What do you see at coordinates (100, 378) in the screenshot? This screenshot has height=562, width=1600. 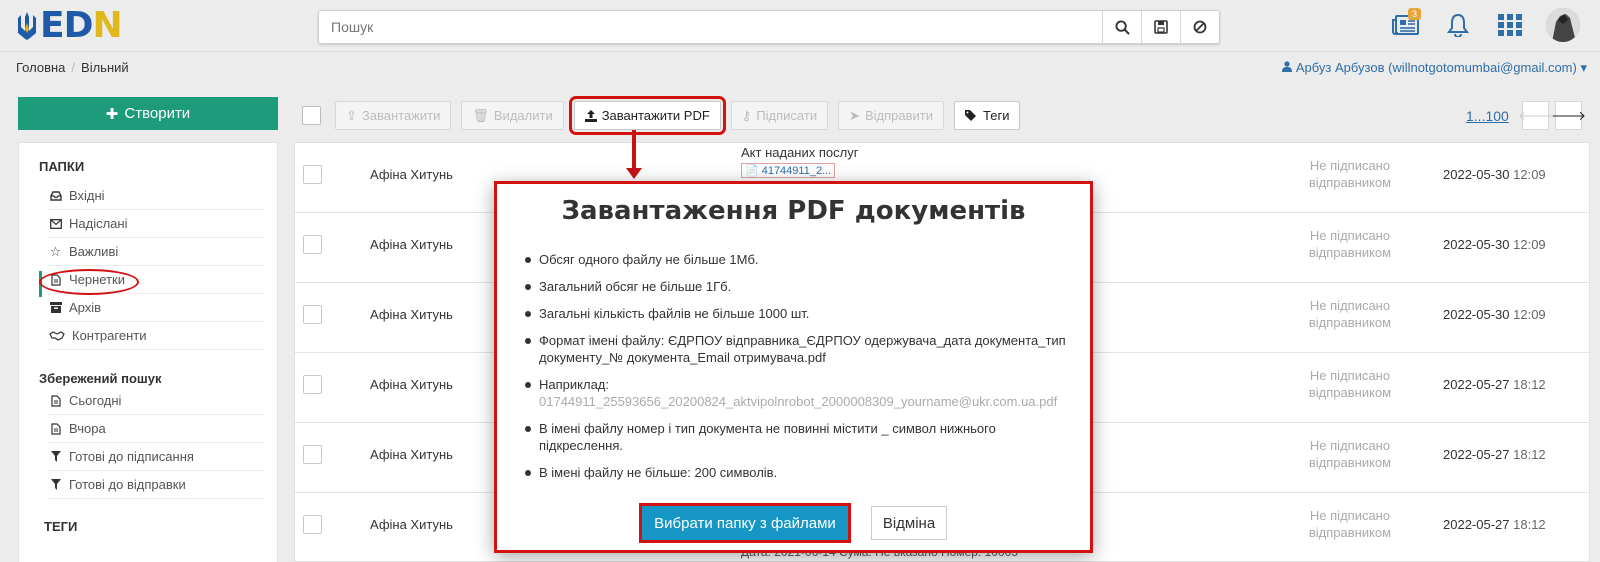 I see `saved-search-heading: Збережений пошук` at bounding box center [100, 378].